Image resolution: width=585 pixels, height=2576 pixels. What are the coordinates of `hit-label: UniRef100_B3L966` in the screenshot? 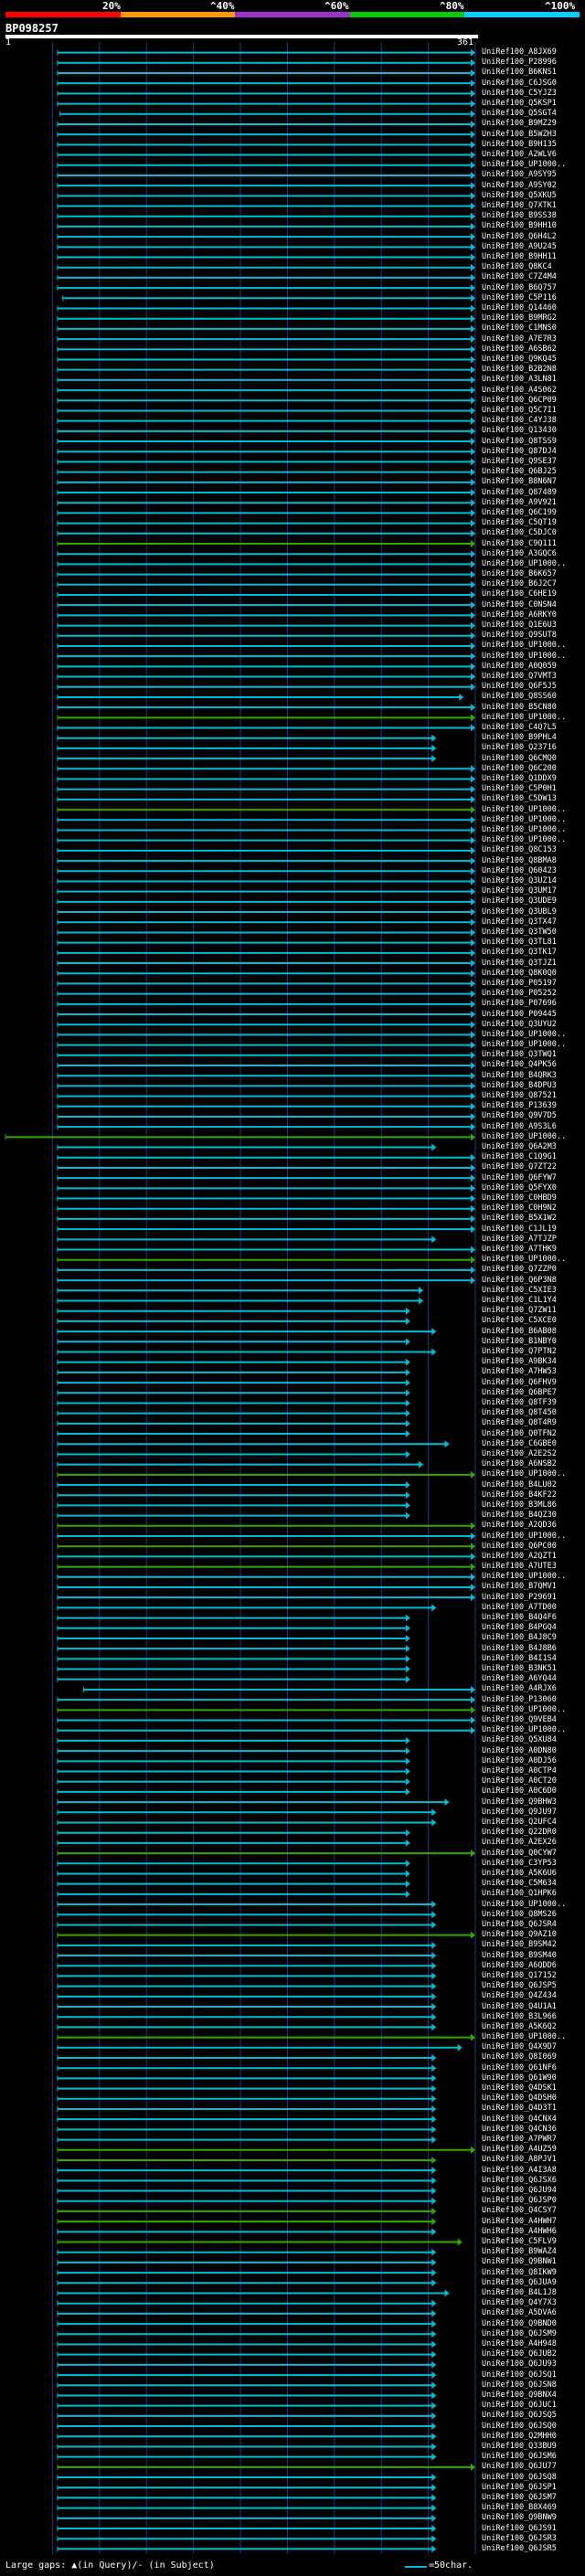 It's located at (519, 2016).